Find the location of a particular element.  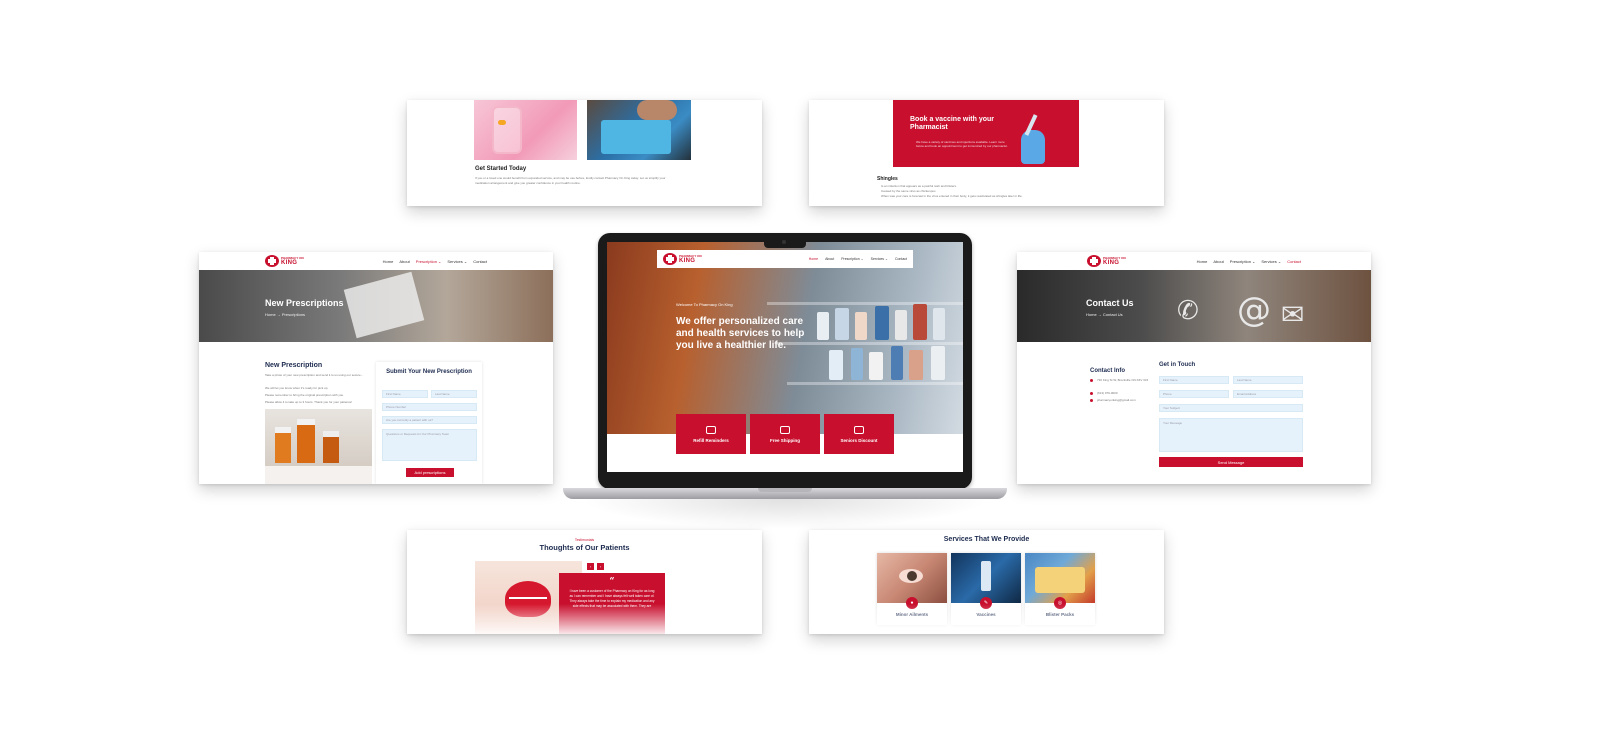

page-hero: ✆ @ ✉ Contact Us Home → Contact Us is located at coordinates (1194, 306).